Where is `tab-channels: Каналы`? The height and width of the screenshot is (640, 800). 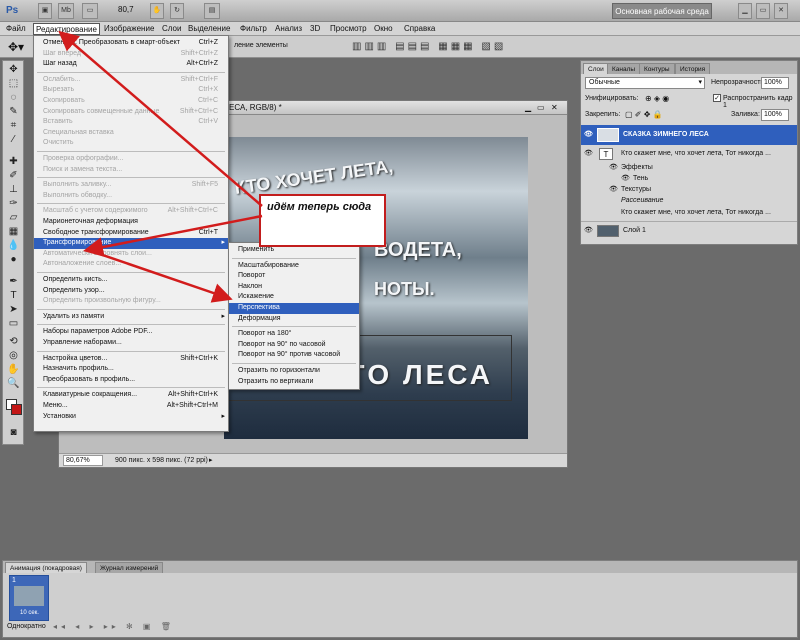 tab-channels: Каналы is located at coordinates (624, 68).